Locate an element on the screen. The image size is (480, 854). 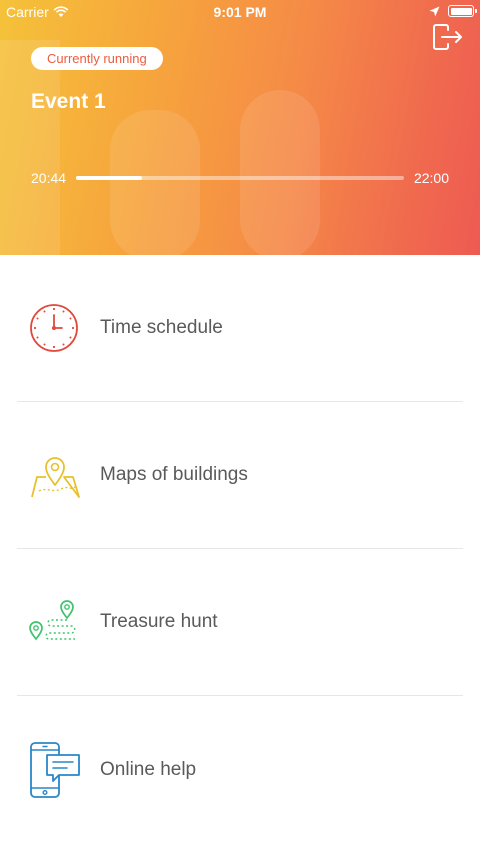
location-arrow-icon is located at coordinates (434, 11).